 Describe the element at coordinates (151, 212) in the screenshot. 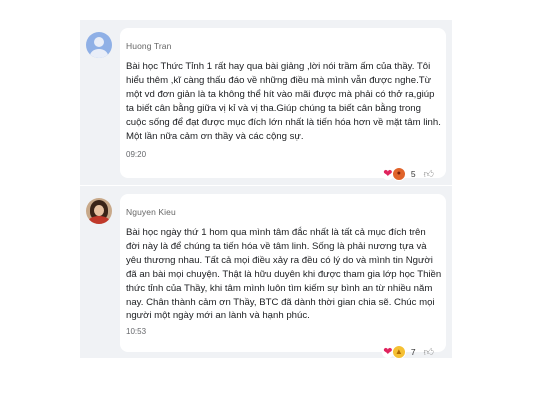

I see `comment-author: Nguyen Kieu` at that location.